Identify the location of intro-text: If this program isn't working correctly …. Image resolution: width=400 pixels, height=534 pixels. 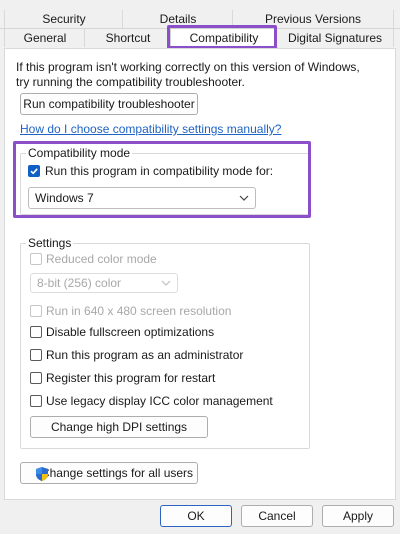
(188, 74).